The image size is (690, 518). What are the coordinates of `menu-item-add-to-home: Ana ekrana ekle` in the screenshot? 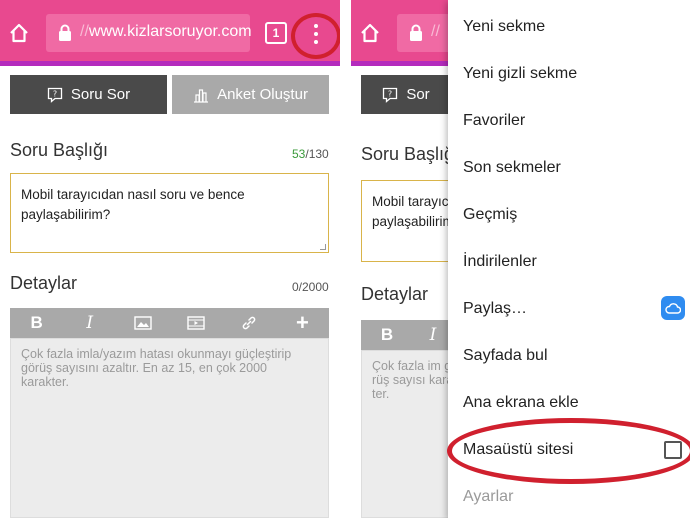 It's located at (521, 403).